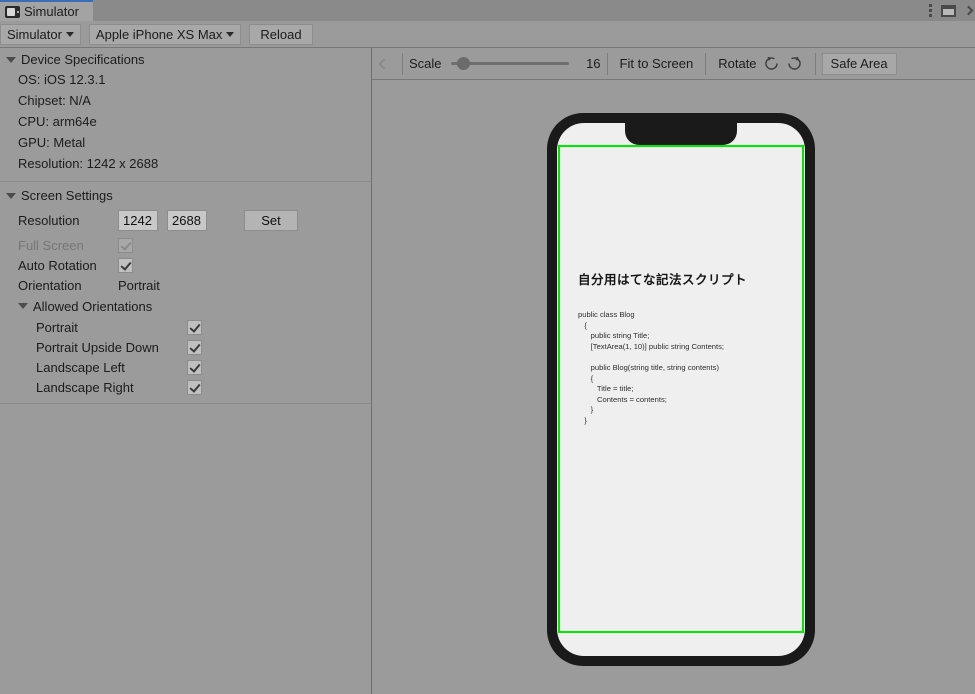 This screenshot has width=975, height=694. What do you see at coordinates (125, 245) in the screenshot?
I see `full-screen-checkbox` at bounding box center [125, 245].